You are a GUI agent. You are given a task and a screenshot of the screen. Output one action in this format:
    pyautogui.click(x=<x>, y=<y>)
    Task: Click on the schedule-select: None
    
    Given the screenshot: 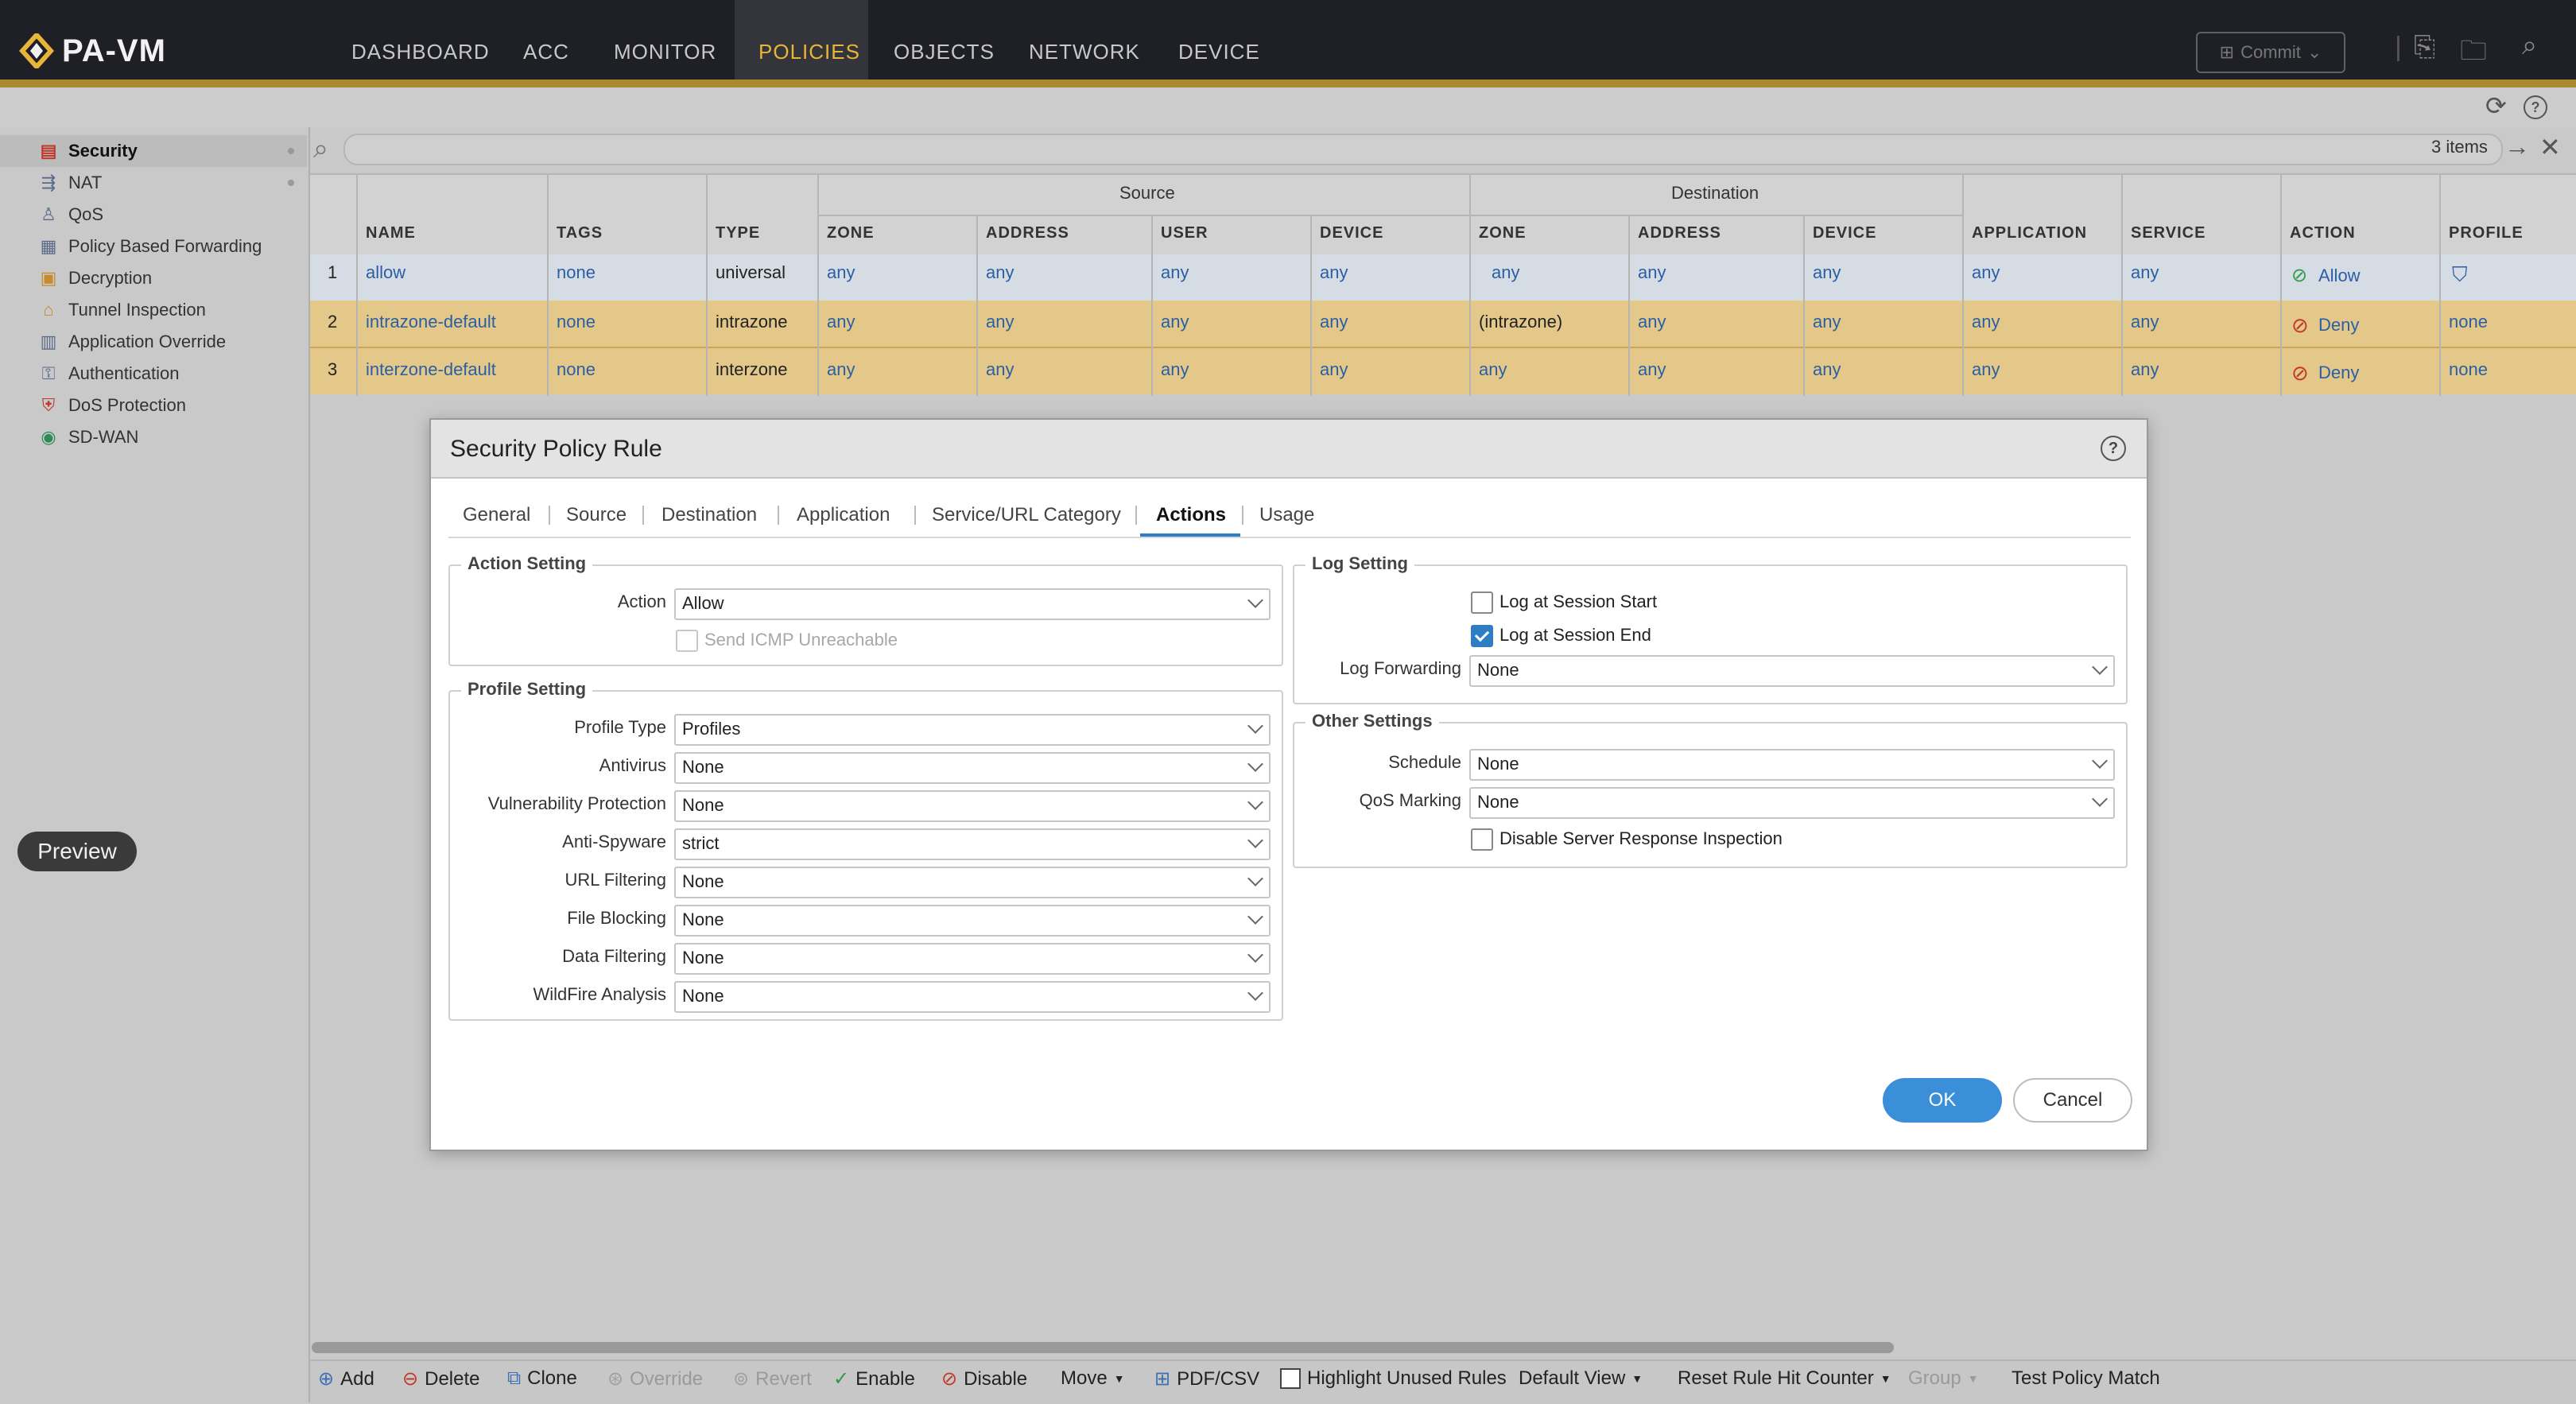 What is the action you would take?
    pyautogui.click(x=1792, y=765)
    